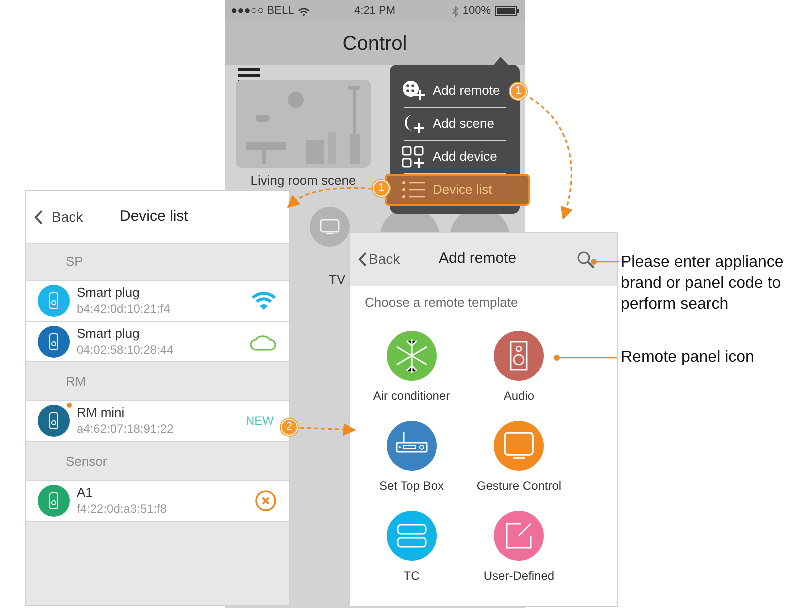 Image resolution: width=812 pixels, height=608 pixels. Describe the element at coordinates (75, 262) in the screenshot. I see `section-header: SP` at that location.